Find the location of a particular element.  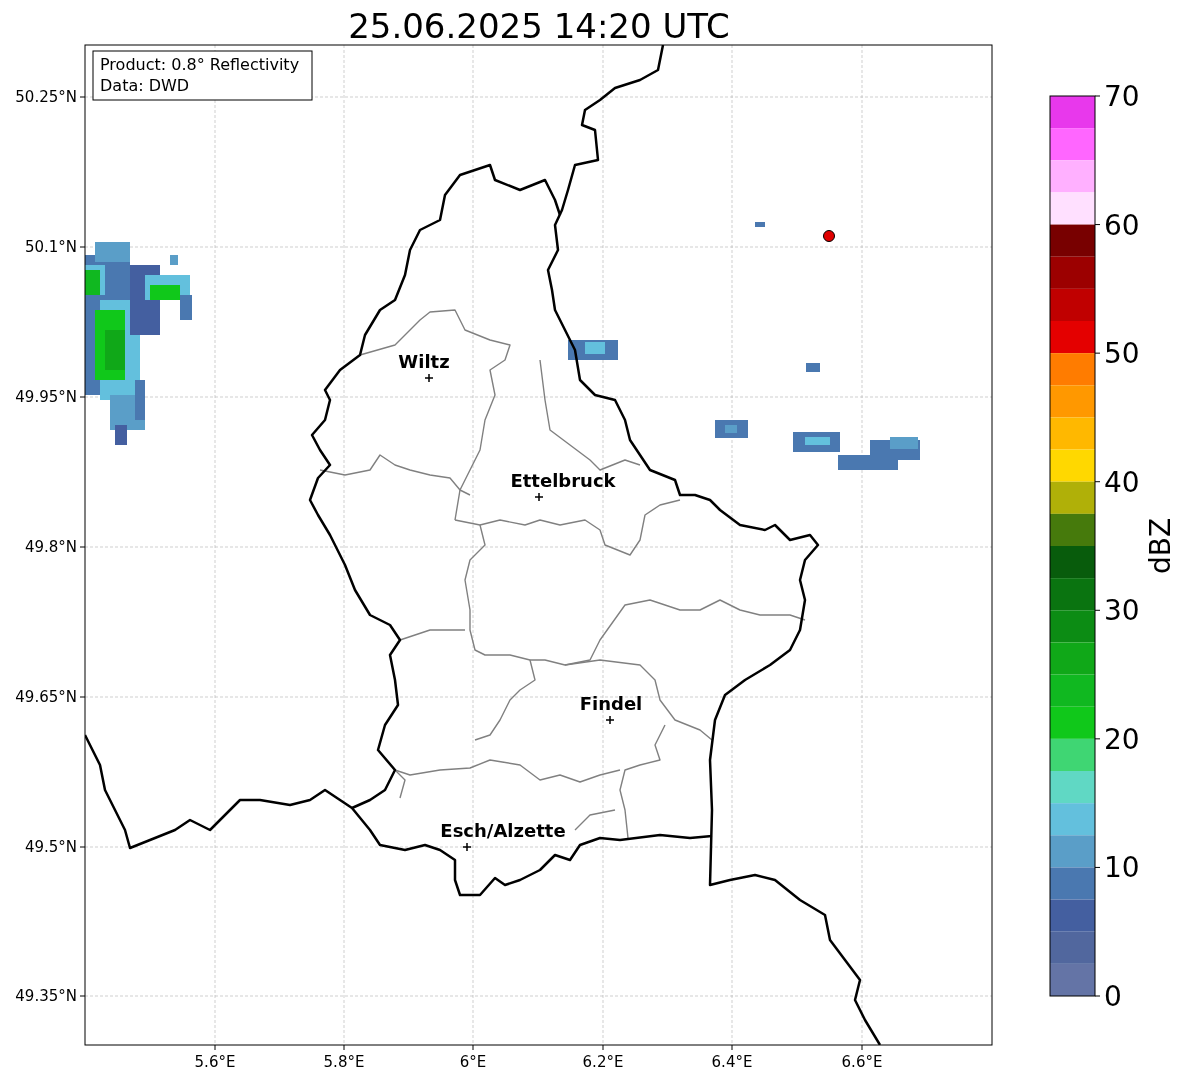

latitude-label: 50.1°N is located at coordinates (50, 247).